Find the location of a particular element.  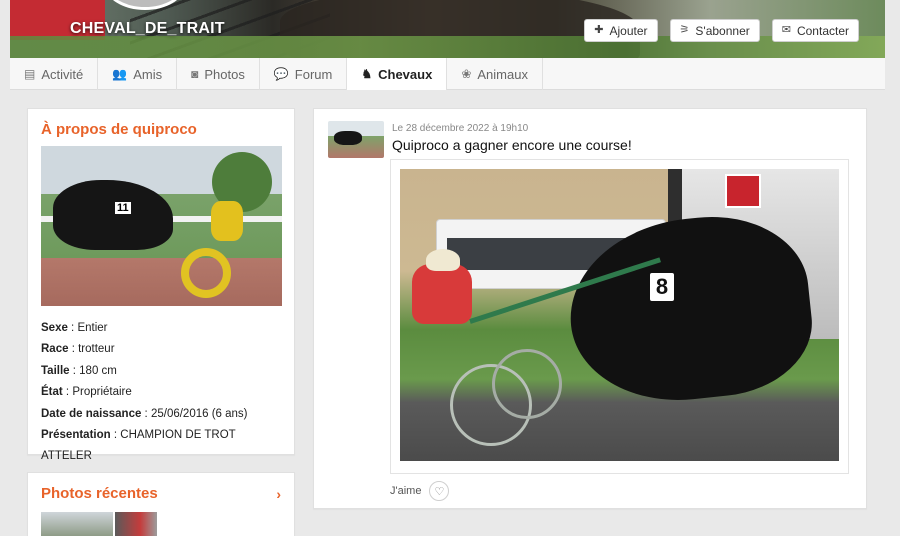

users-icon: 👥 is located at coordinates (120, 74).